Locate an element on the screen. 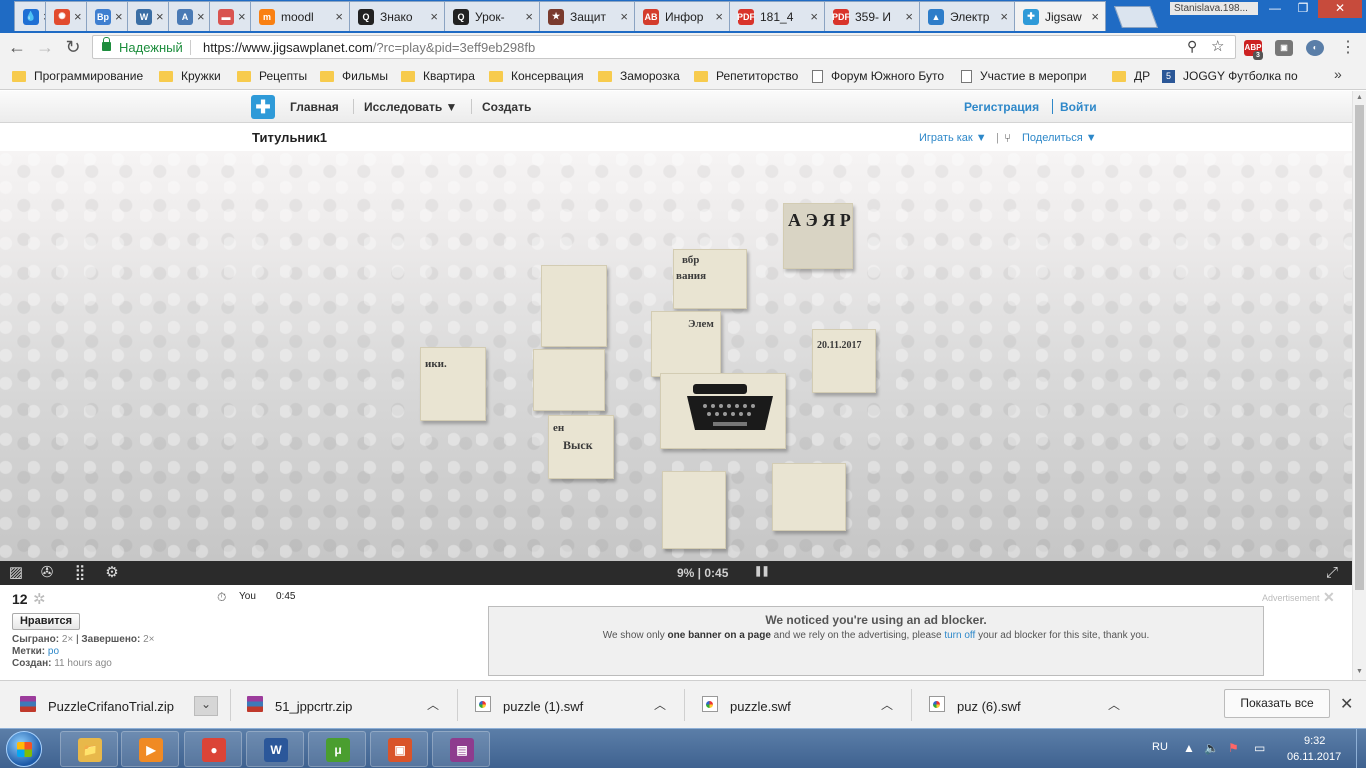 This screenshot has width=1366, height=768. tab-jigsaw: ✚ Jigsaw × is located at coordinates (1060, 16).